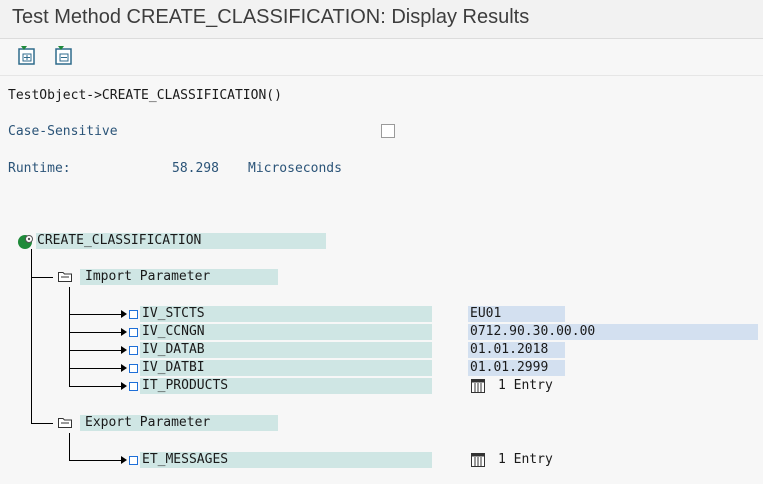  I want to click on runtime-value: 58.298, so click(195, 168).